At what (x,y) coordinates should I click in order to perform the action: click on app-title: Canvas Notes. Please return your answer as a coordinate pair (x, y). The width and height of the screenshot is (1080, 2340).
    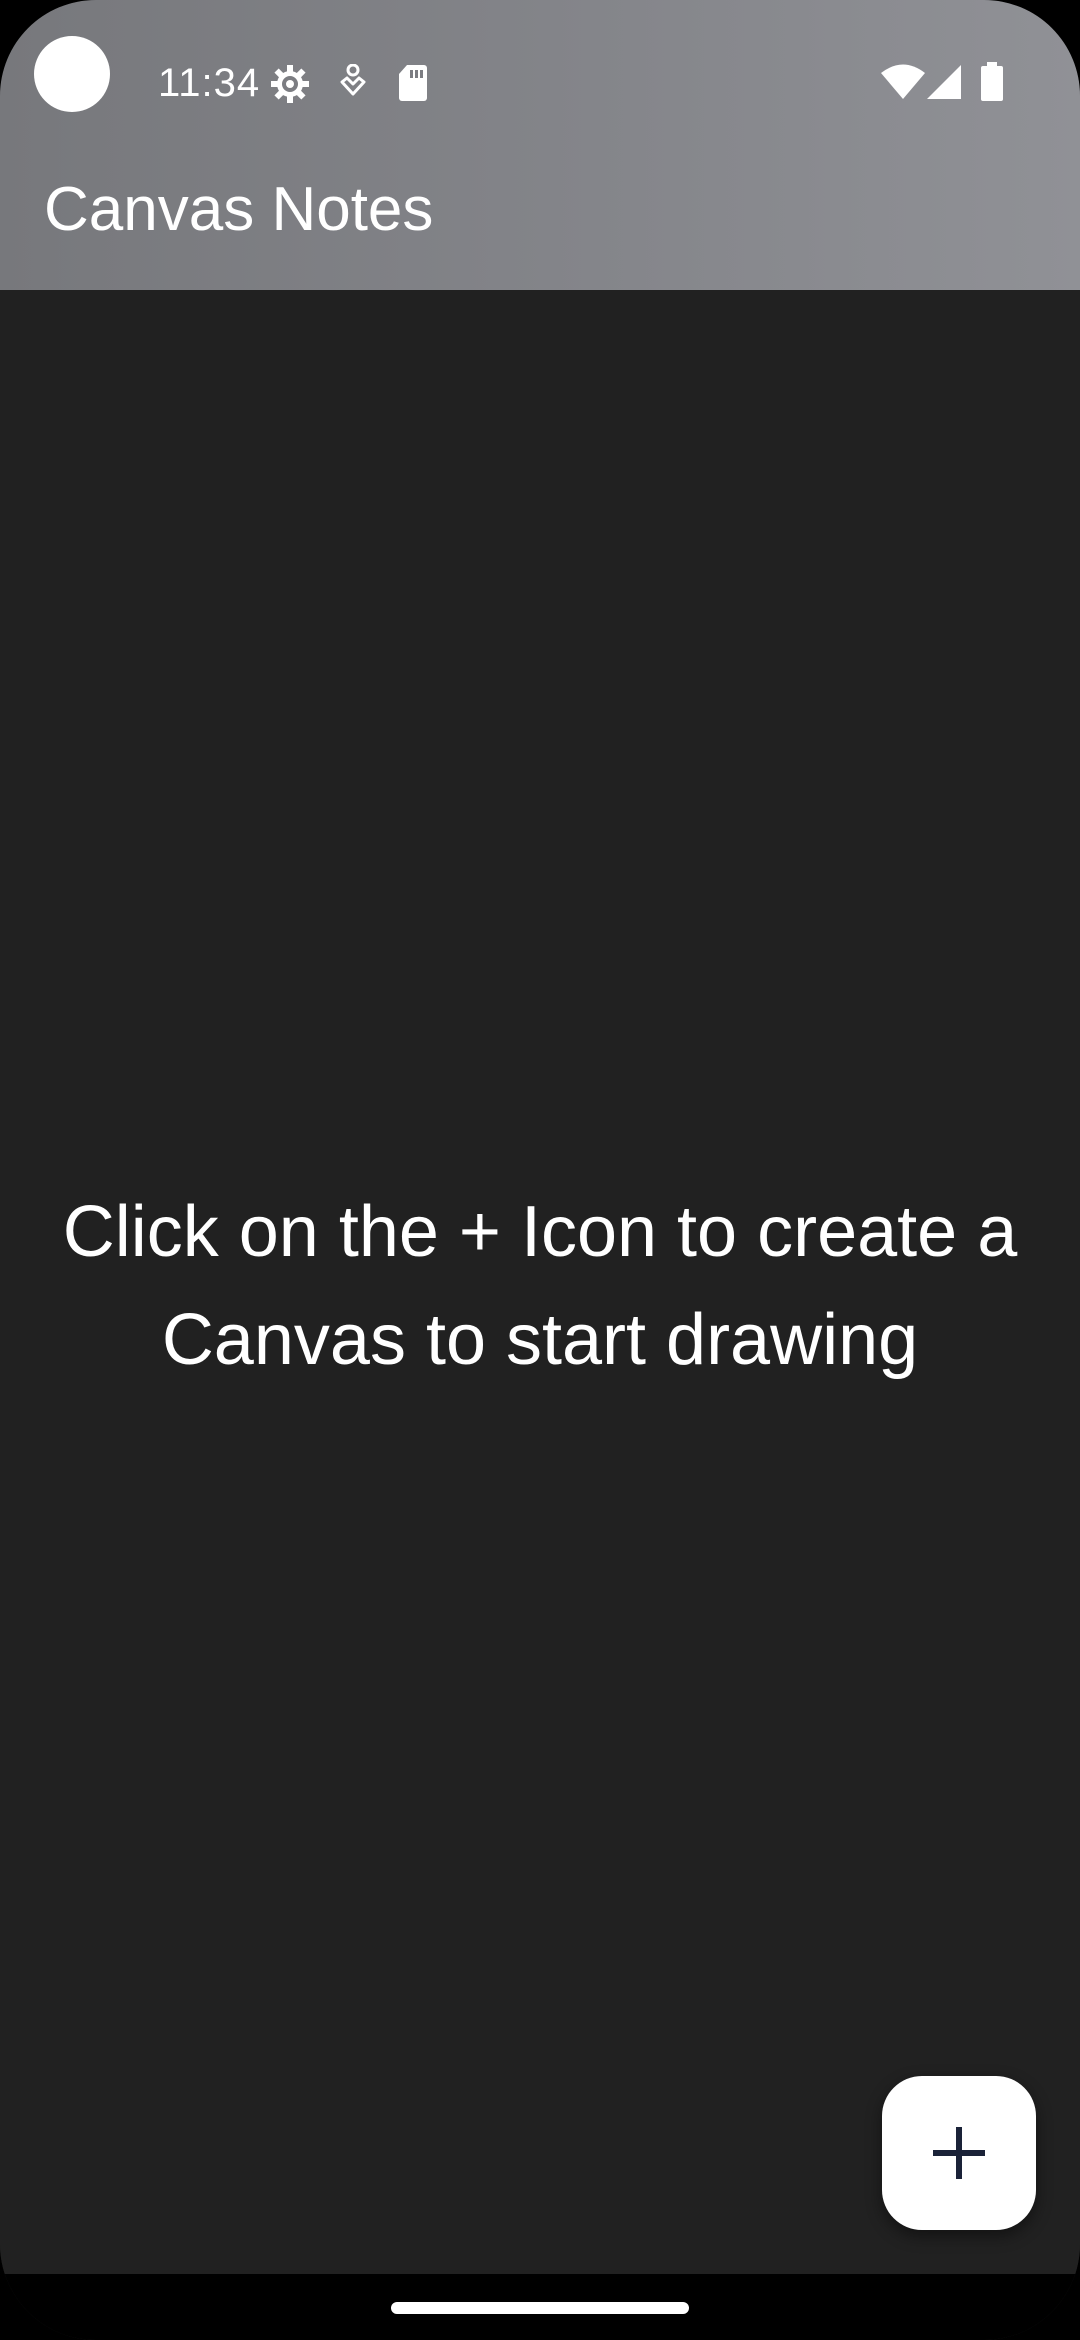
    Looking at the image, I should click on (239, 209).